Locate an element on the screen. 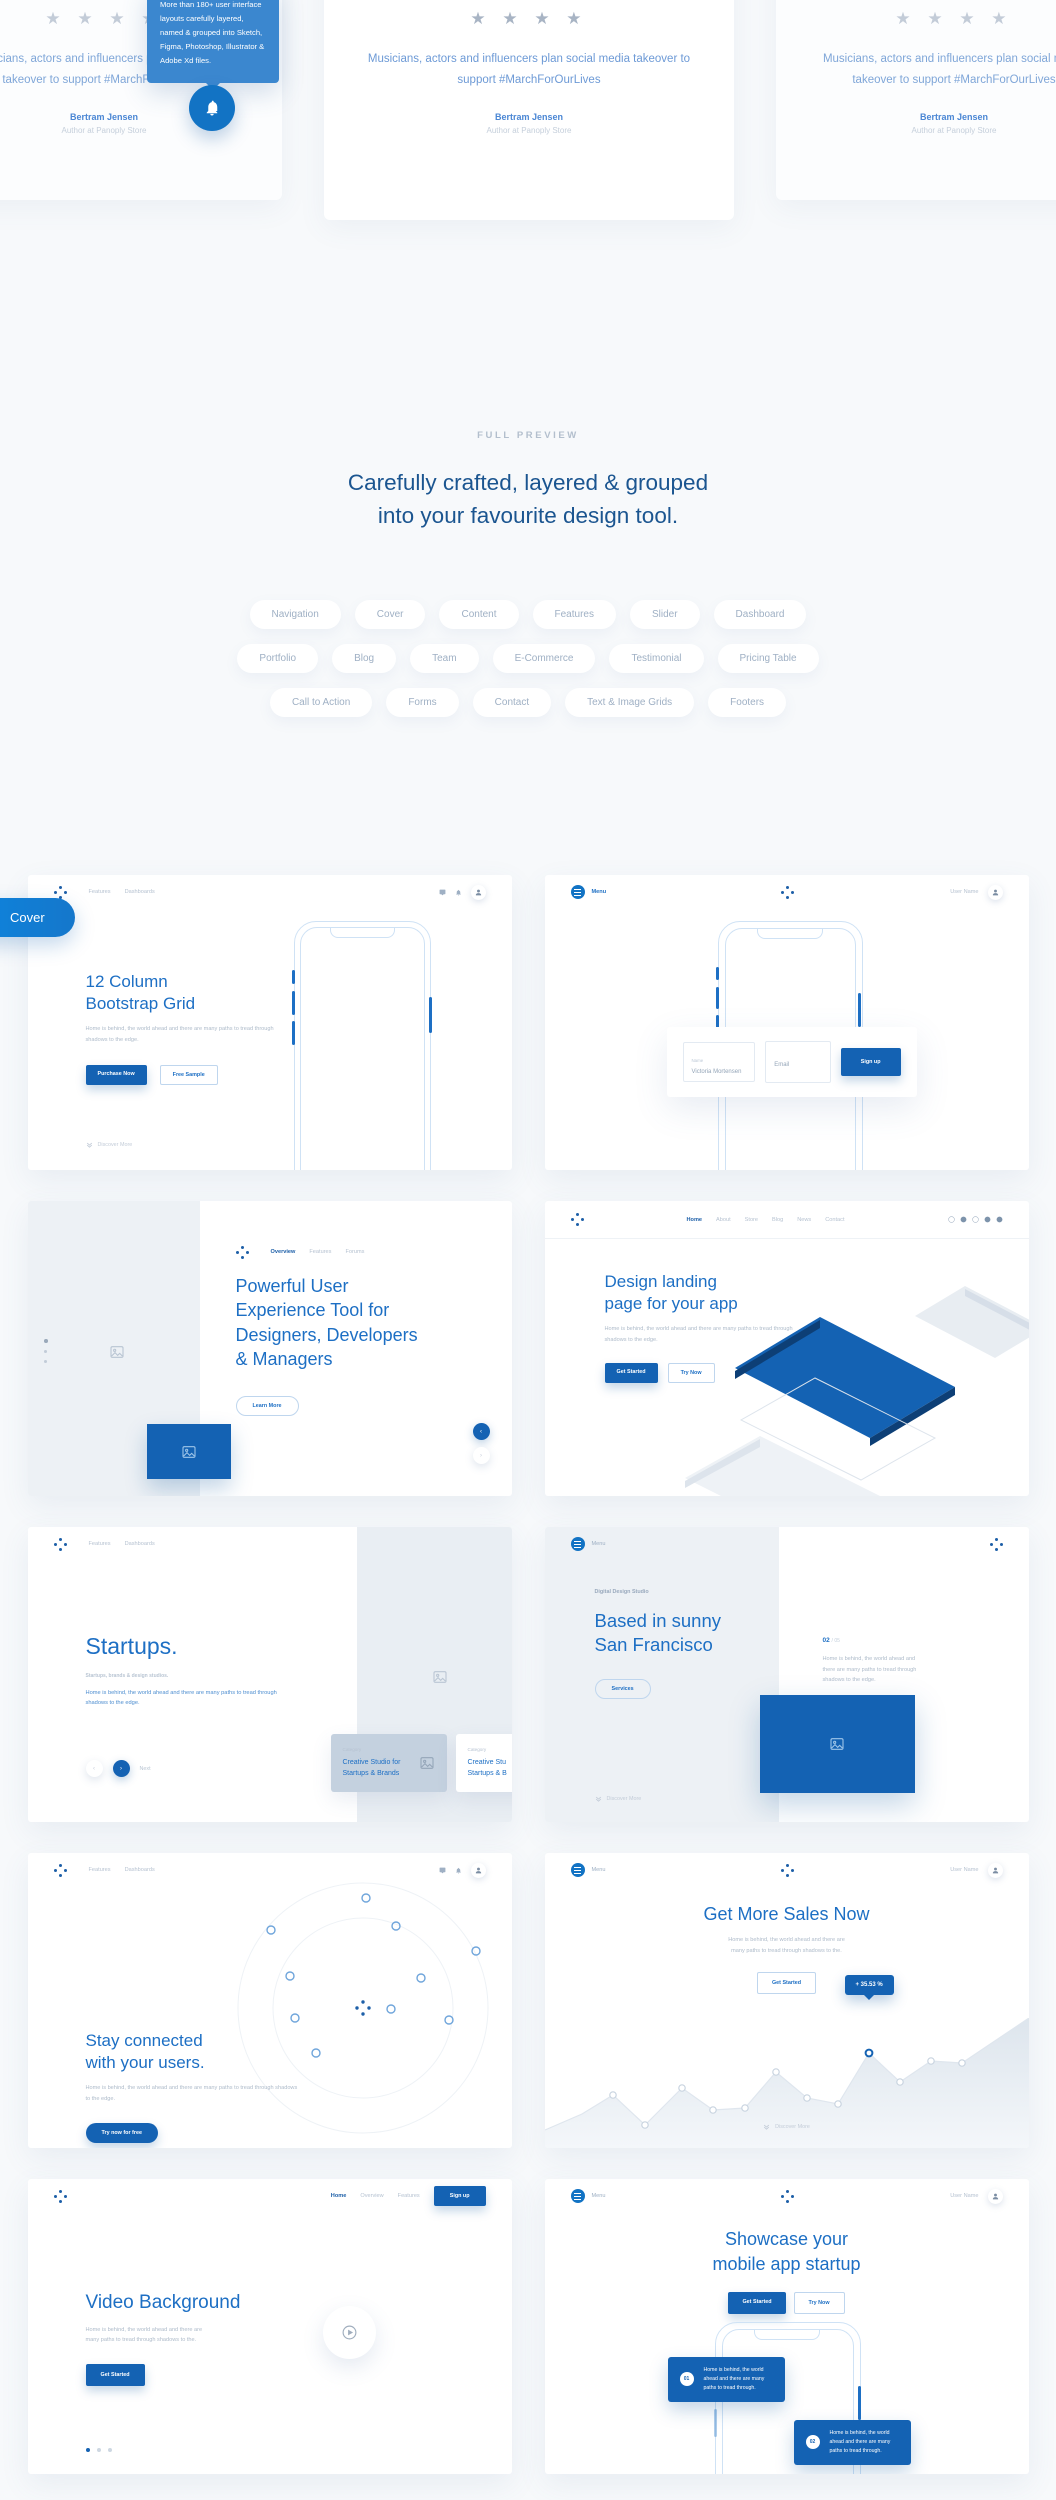  nav-item-blog: Blog is located at coordinates (777, 1220).